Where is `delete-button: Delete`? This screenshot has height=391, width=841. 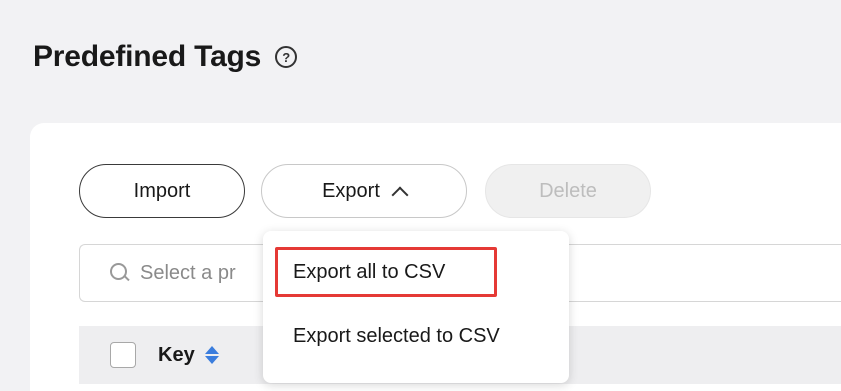 delete-button: Delete is located at coordinates (568, 191).